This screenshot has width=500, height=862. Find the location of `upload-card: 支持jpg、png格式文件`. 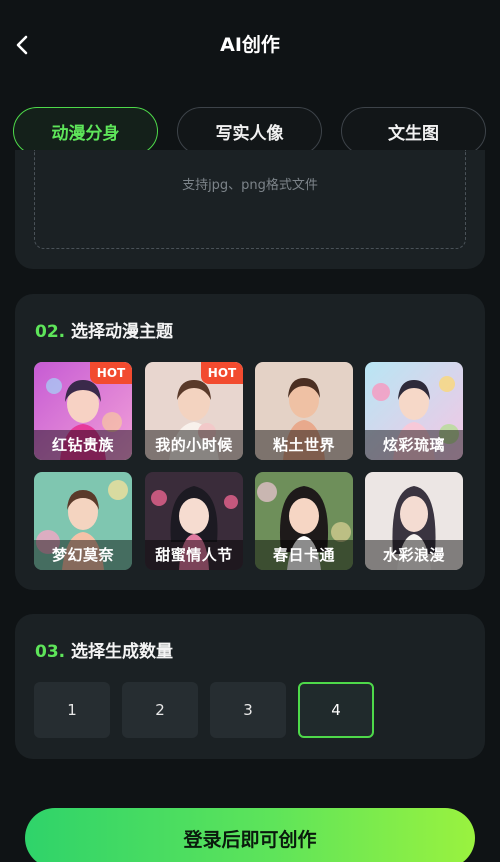

upload-card: 支持jpg、png格式文件 is located at coordinates (250, 209).